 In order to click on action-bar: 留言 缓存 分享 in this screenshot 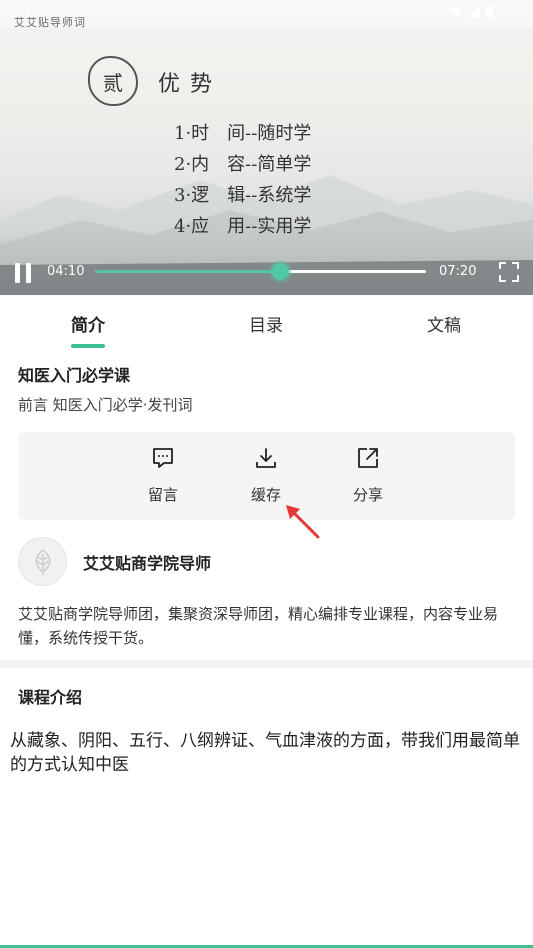, I will do `click(266, 476)`.